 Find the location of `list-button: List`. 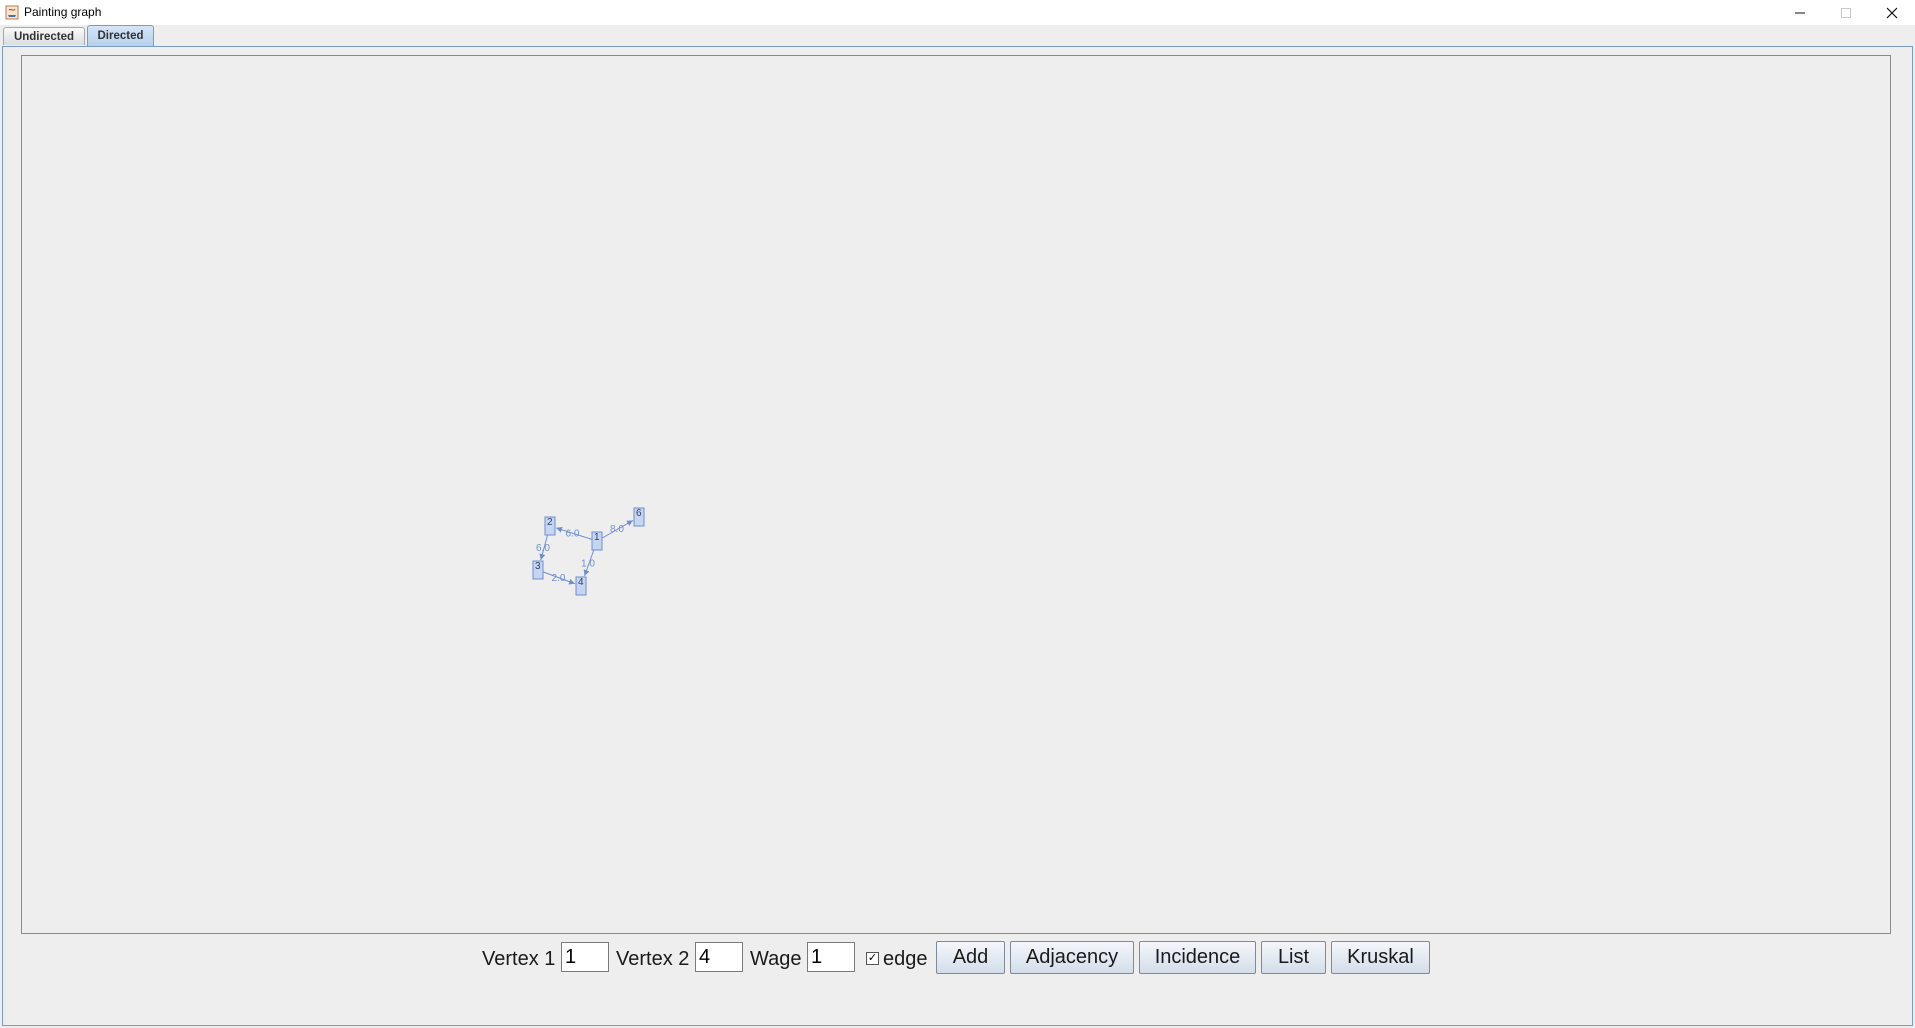

list-button: List is located at coordinates (1293, 957).